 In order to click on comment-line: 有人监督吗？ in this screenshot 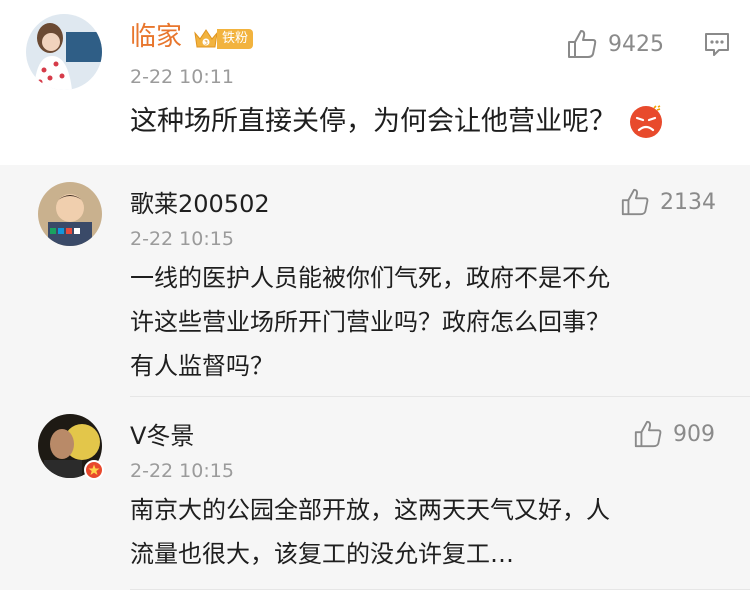, I will do `click(202, 366)`.